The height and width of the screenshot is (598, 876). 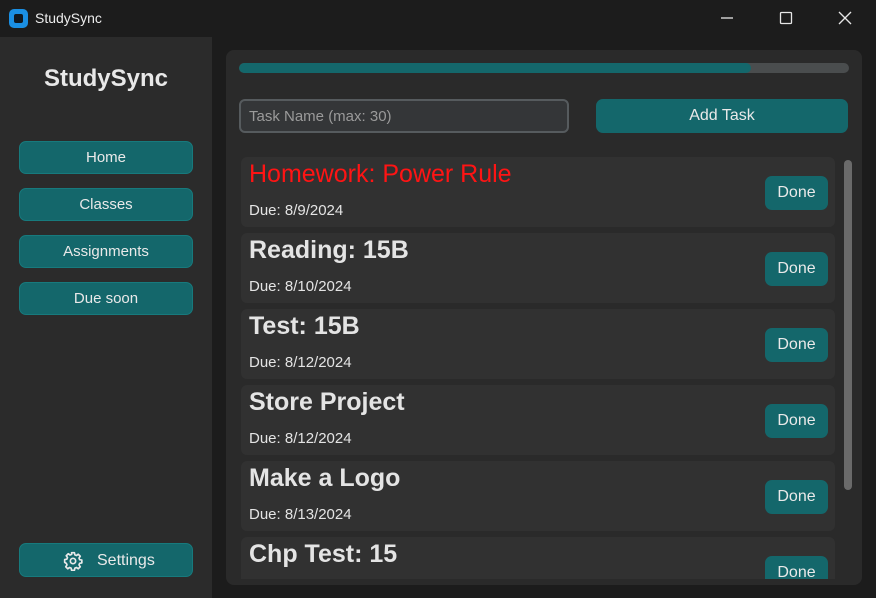 What do you see at coordinates (126, 560) in the screenshot?
I see `settings-label: Settings` at bounding box center [126, 560].